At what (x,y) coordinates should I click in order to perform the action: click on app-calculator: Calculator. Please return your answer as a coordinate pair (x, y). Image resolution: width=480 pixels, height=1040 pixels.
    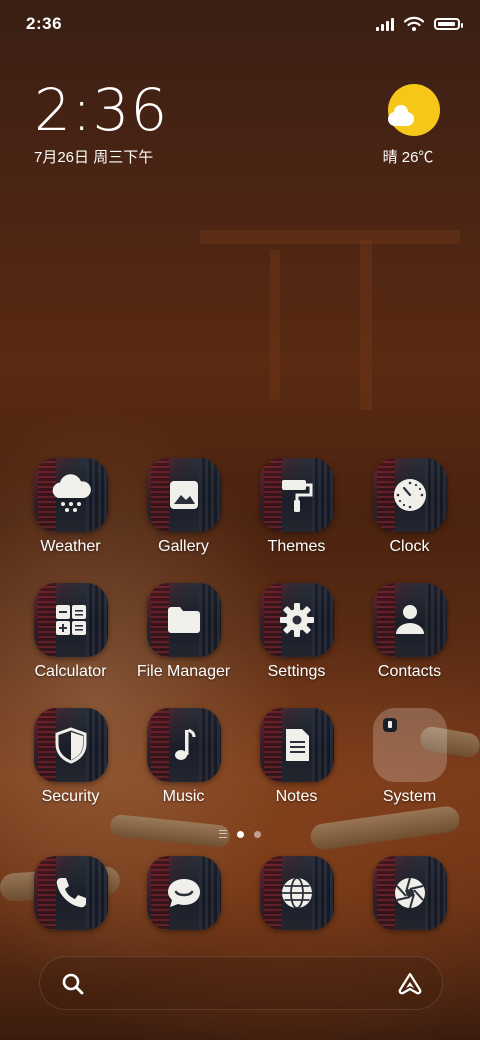
    Looking at the image, I should click on (70, 637).